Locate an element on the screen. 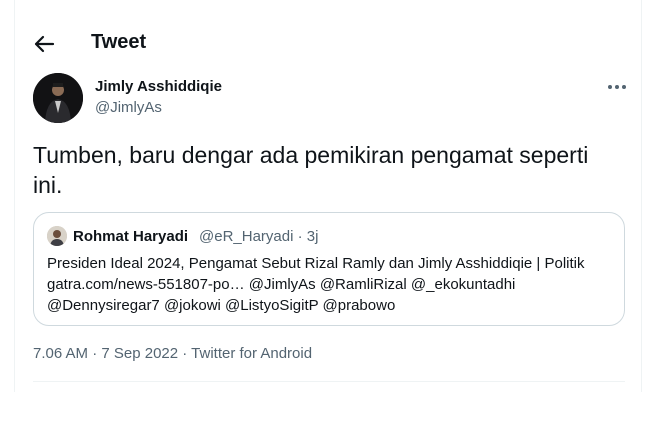 Image resolution: width=650 pixels, height=433 pixels. more-horizontal-icon is located at coordinates (617, 87).